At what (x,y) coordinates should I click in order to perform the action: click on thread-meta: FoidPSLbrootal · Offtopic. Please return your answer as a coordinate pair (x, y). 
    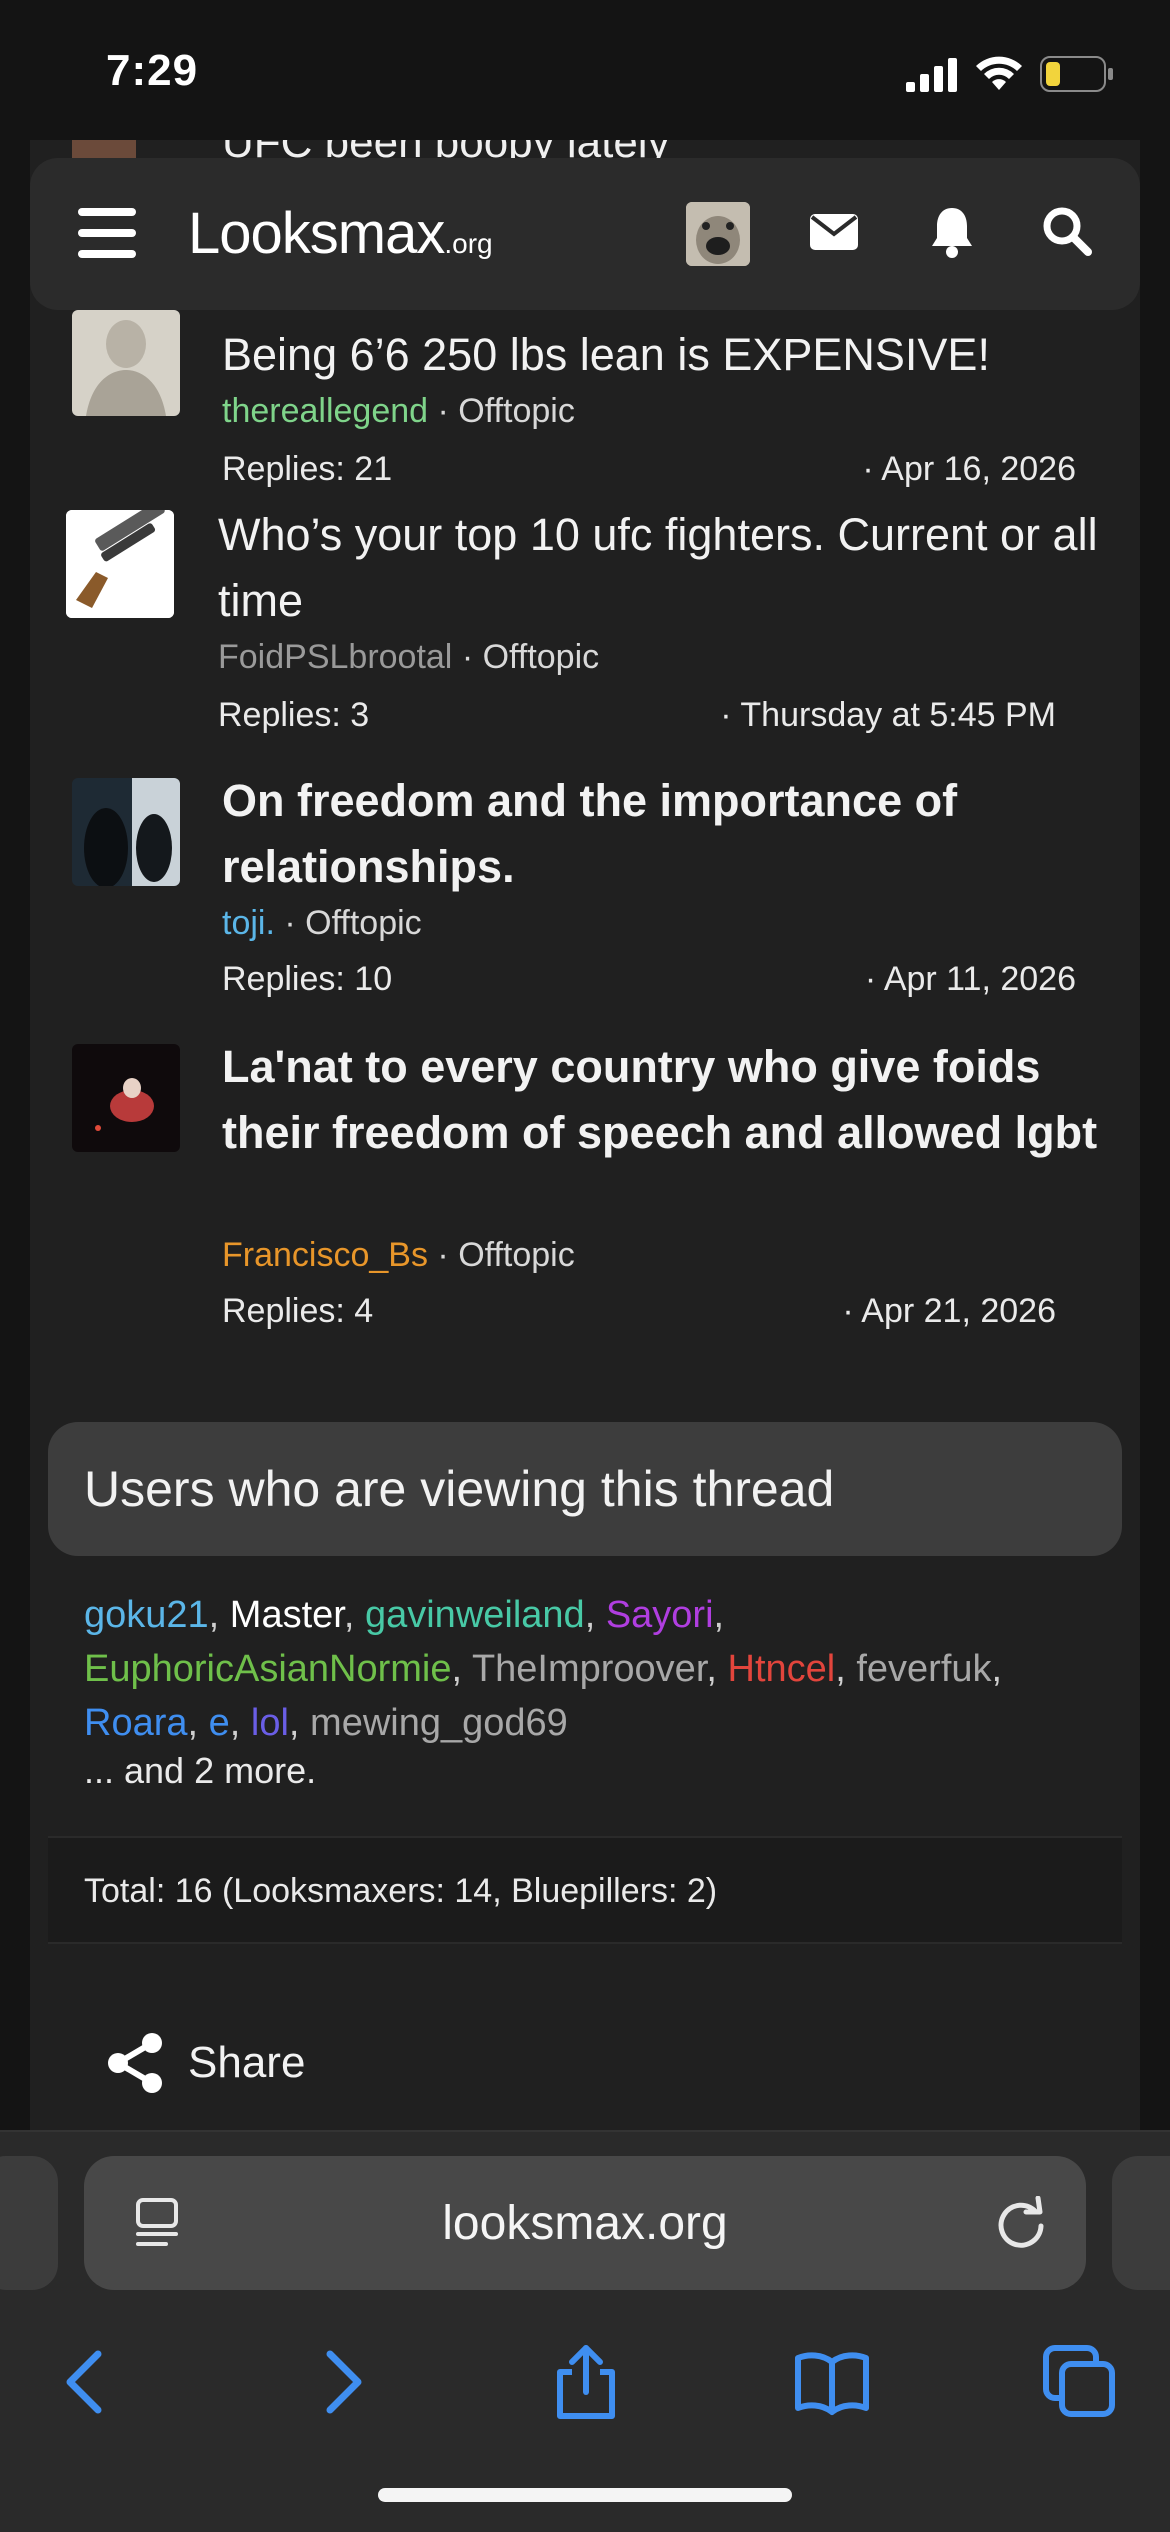
    Looking at the image, I should click on (409, 657).